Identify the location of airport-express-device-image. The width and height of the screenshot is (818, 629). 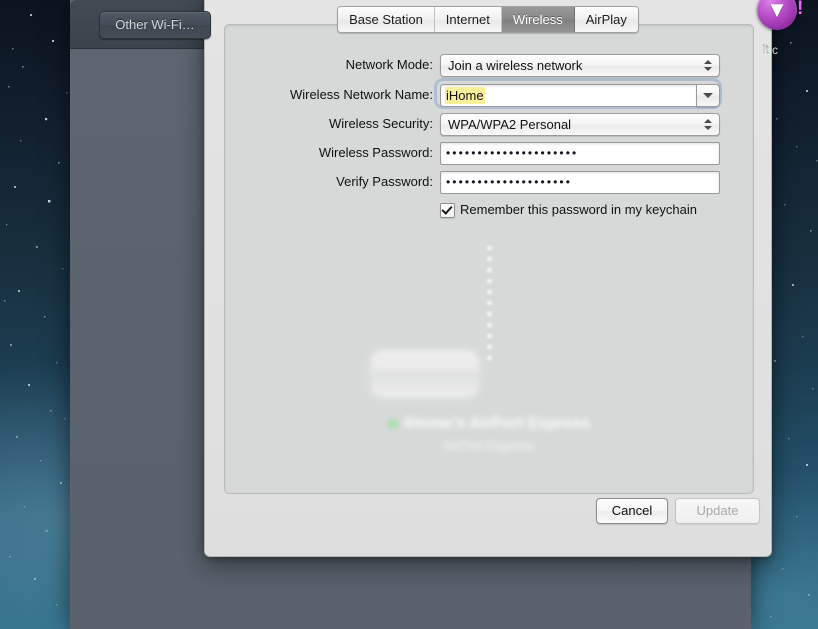
(425, 374).